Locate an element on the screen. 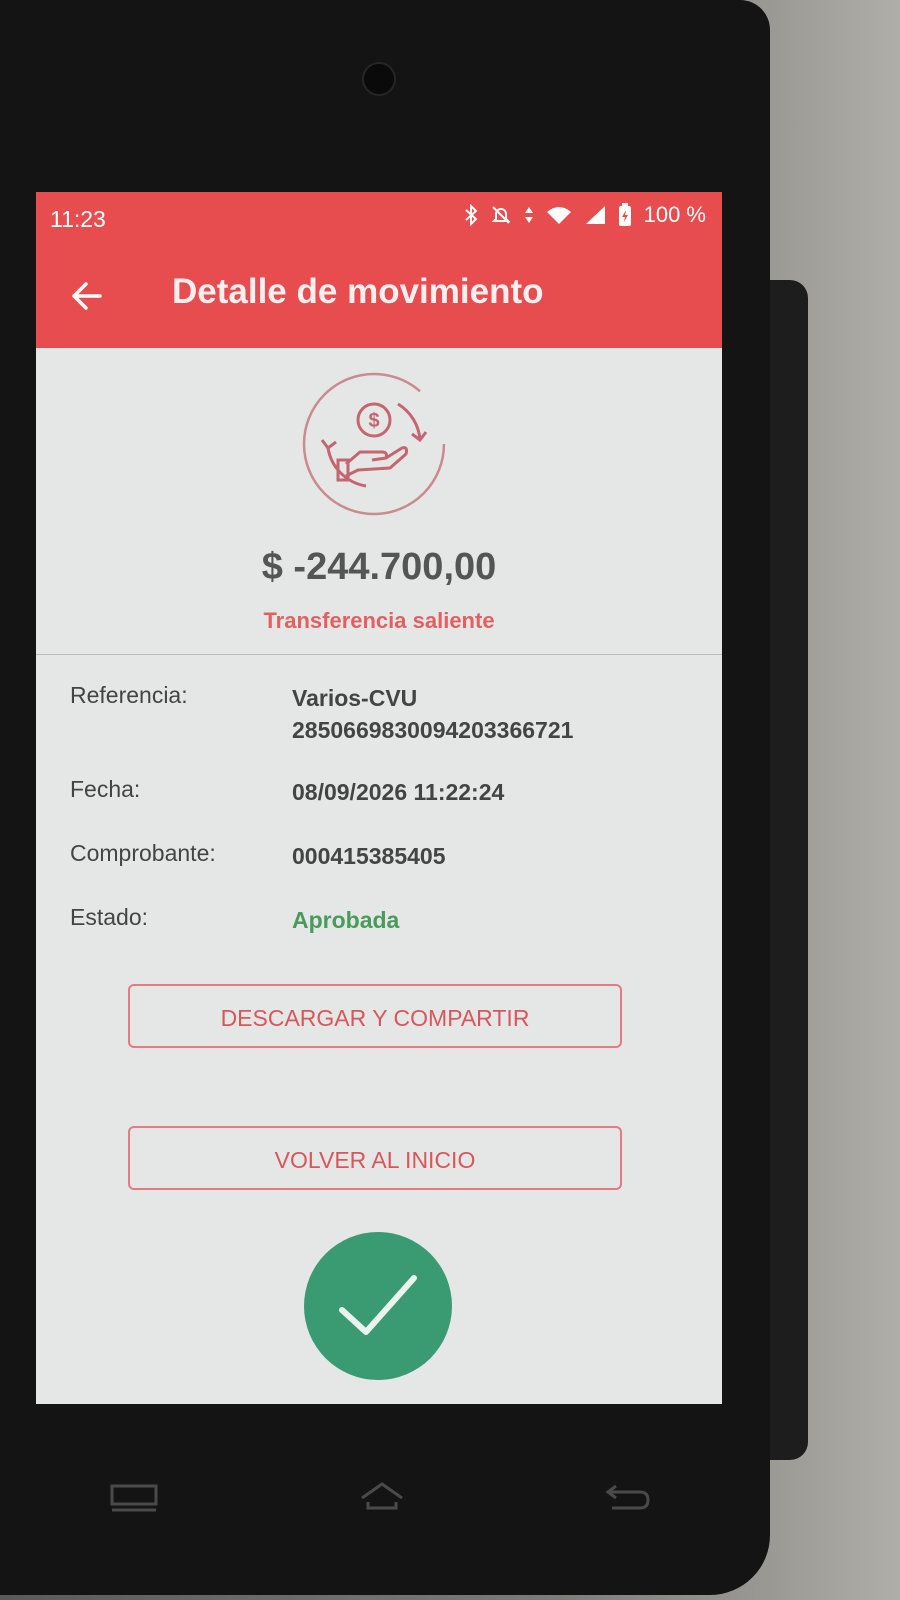 Image resolution: width=900 pixels, height=1600 pixels. reference-line-2: 2850669830094203366721 is located at coordinates (433, 730).